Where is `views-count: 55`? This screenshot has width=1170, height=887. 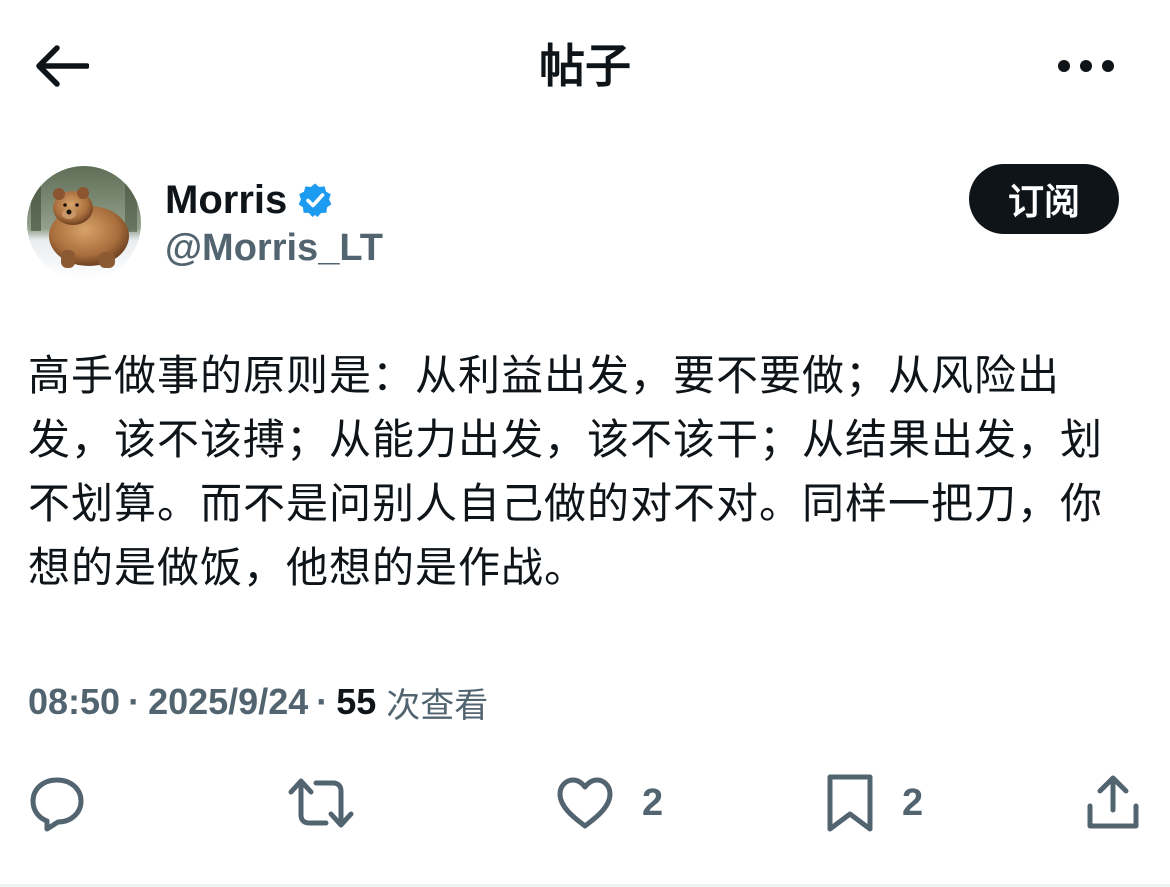
views-count: 55 is located at coordinates (356, 701).